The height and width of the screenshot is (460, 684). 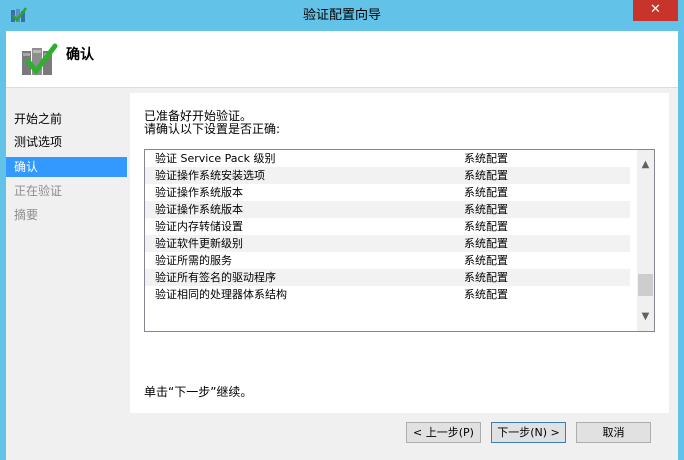 What do you see at coordinates (66, 119) in the screenshot?
I see `step-before-you-begin: 开始之前` at bounding box center [66, 119].